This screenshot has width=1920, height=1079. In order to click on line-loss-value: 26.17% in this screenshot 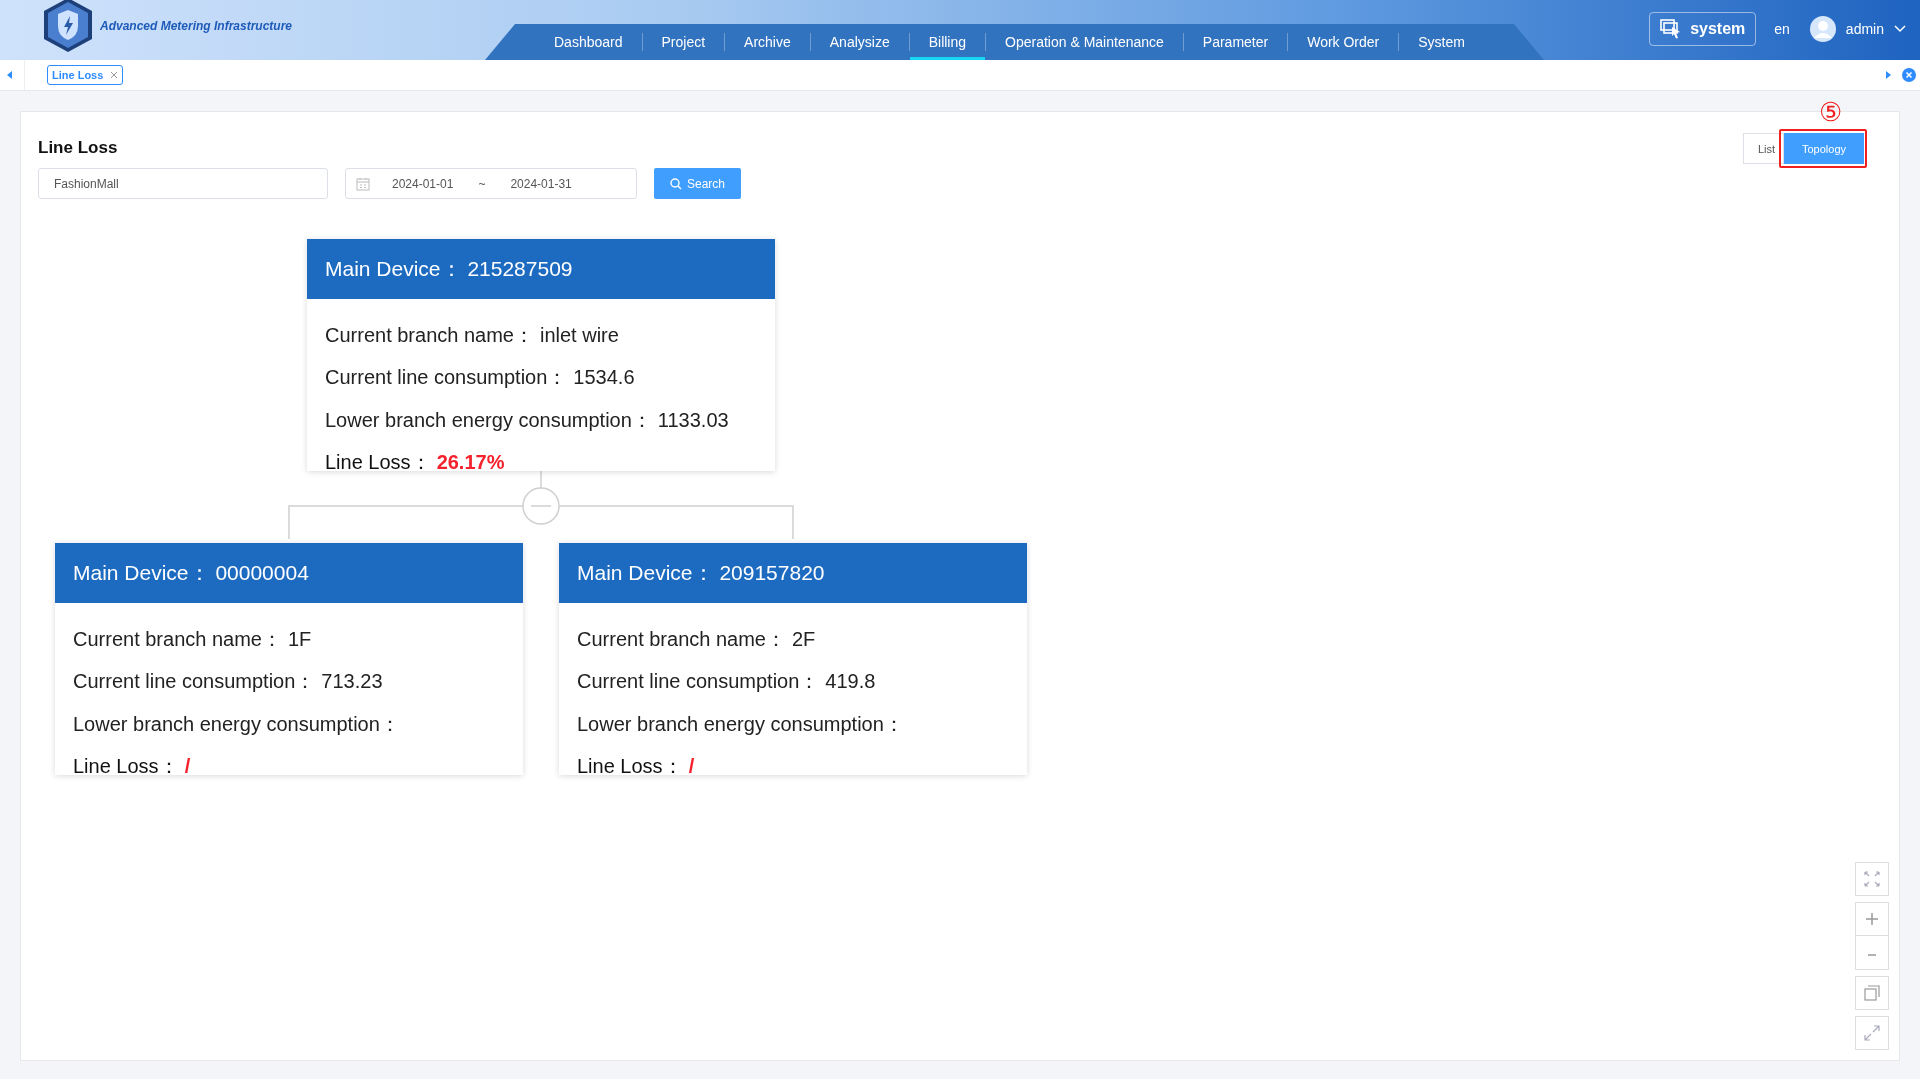, I will do `click(470, 461)`.